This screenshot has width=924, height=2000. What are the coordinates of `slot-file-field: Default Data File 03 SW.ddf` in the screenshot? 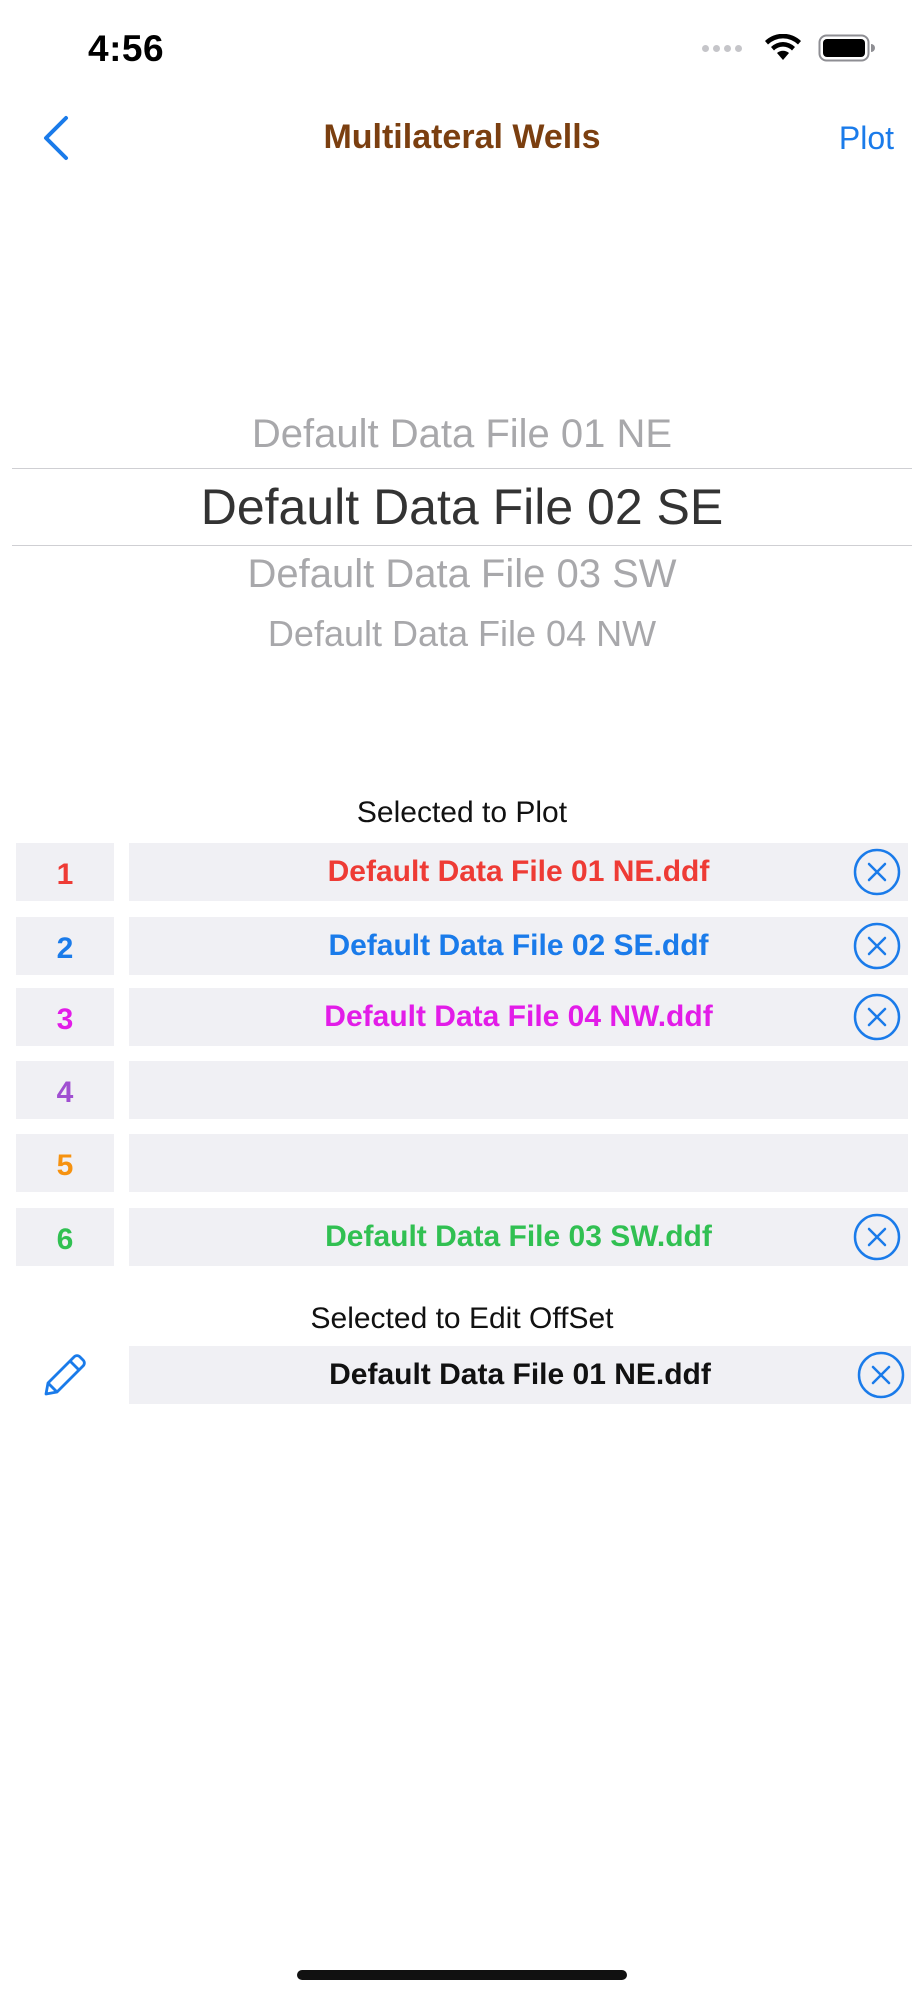 It's located at (518, 1237).